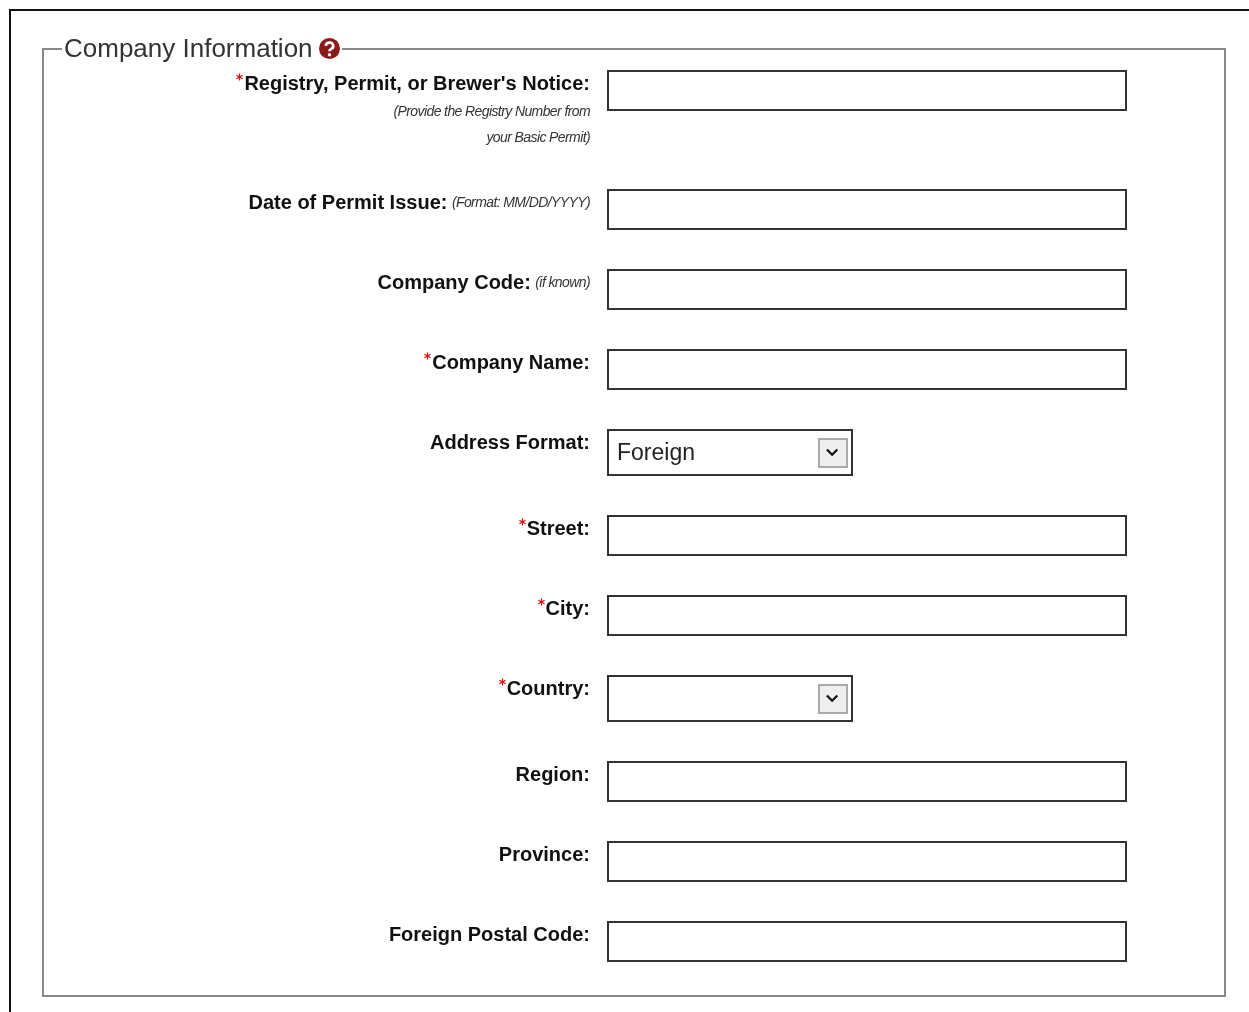 The height and width of the screenshot is (1012, 1249). Describe the element at coordinates (558, 528) in the screenshot. I see `field-label: Street:` at that location.